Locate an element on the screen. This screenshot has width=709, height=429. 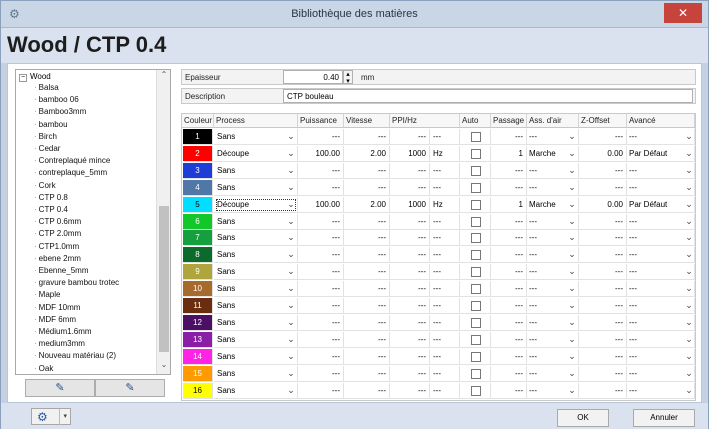
column-header: Auto is located at coordinates (475, 121).